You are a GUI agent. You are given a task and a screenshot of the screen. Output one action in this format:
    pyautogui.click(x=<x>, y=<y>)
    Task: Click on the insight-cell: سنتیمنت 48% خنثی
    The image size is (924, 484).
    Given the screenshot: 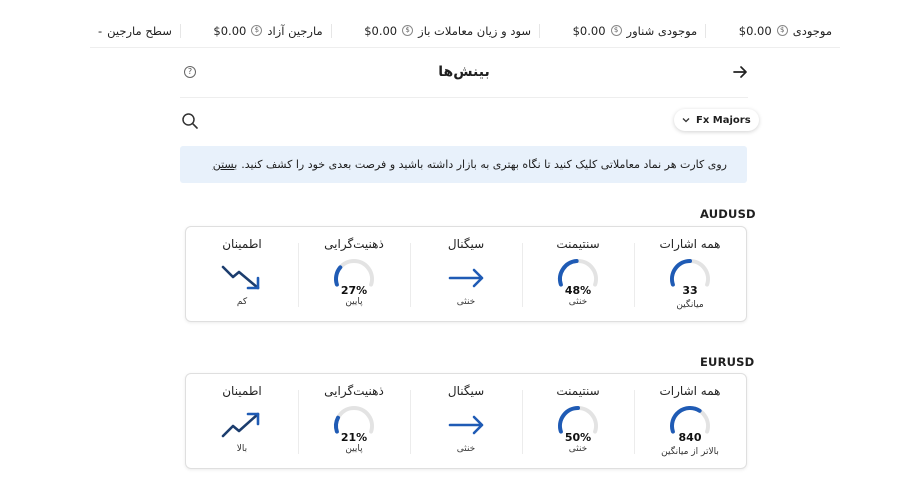 What is the action you would take?
    pyautogui.click(x=578, y=274)
    